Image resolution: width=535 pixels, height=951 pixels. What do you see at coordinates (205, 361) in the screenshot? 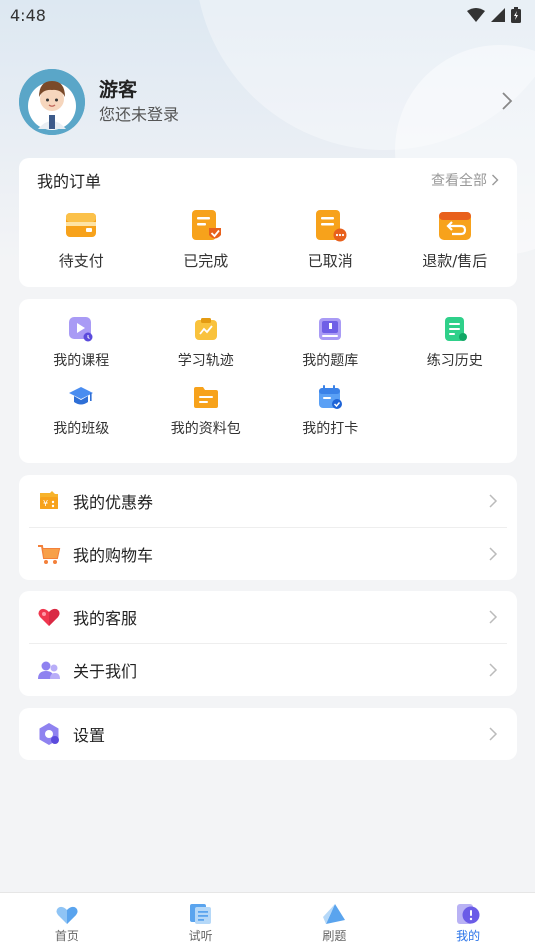
I see `feature-label: 学习轨迹` at bounding box center [205, 361].